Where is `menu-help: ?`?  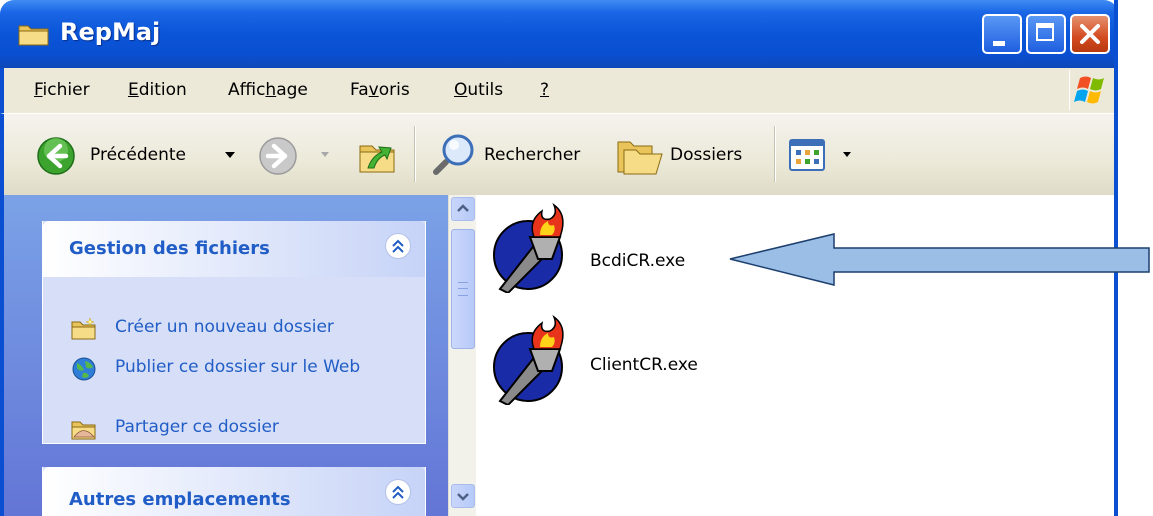
menu-help: ? is located at coordinates (544, 90).